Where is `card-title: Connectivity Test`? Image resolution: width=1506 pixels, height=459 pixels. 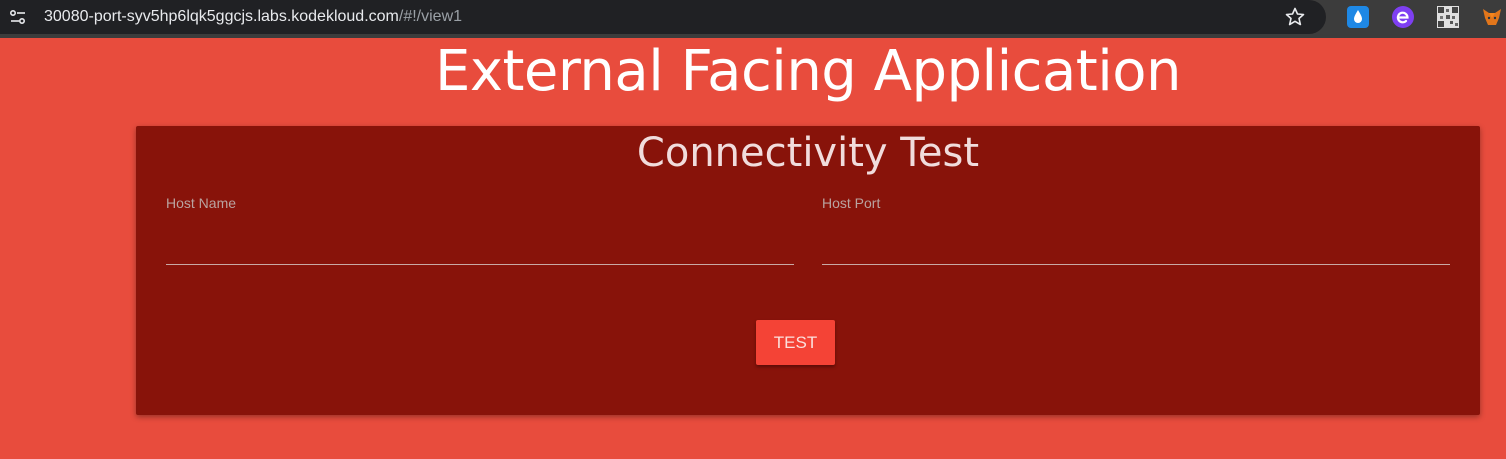 card-title: Connectivity Test is located at coordinates (808, 153).